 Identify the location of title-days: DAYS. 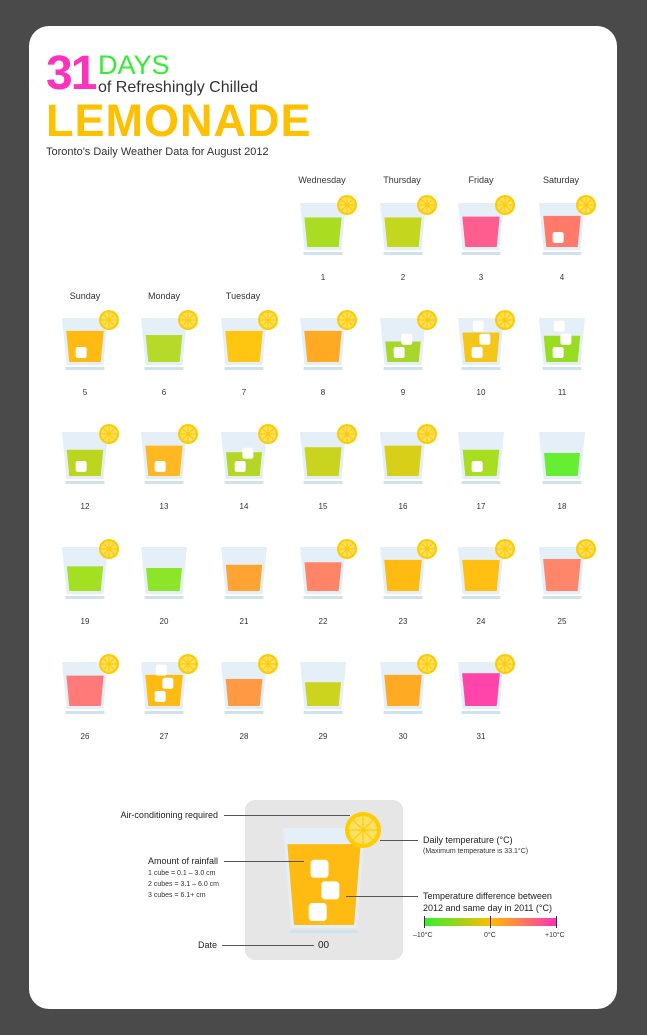
(134, 65).